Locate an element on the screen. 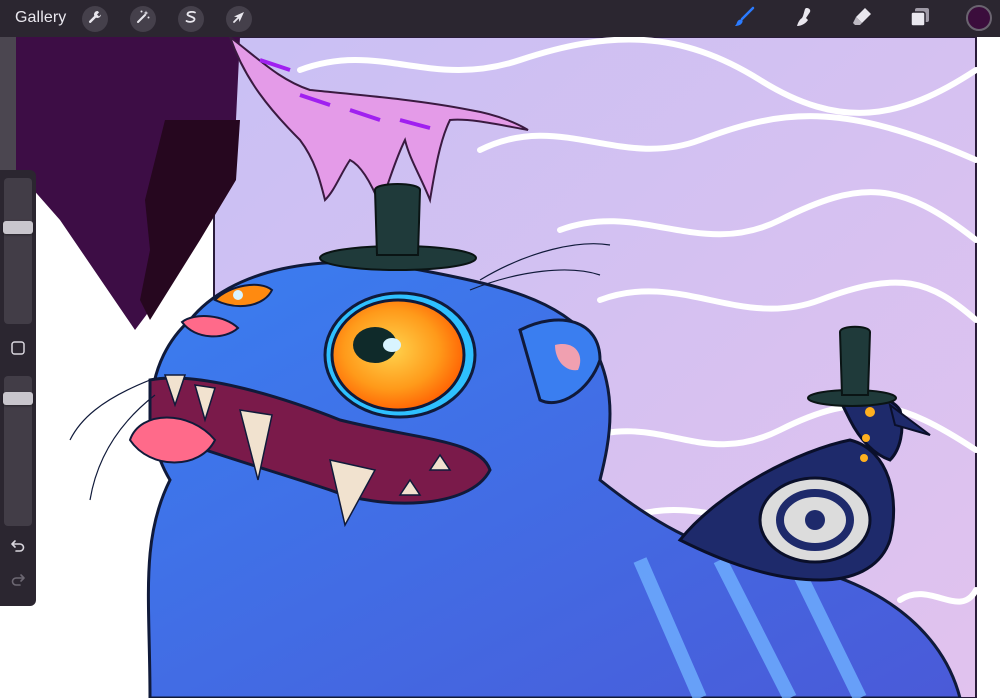  modify-button is located at coordinates (18, 350).